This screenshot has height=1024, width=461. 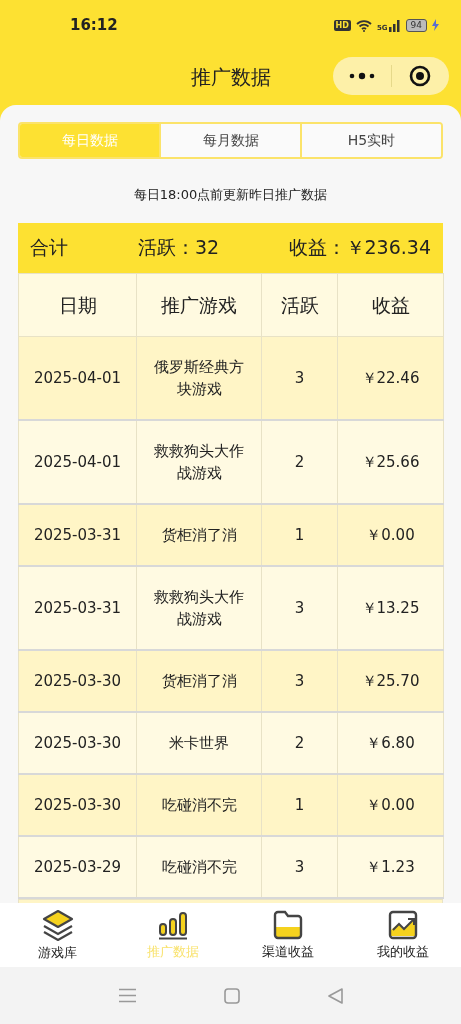 What do you see at coordinates (403, 924) in the screenshot?
I see `trend-chart-icon` at bounding box center [403, 924].